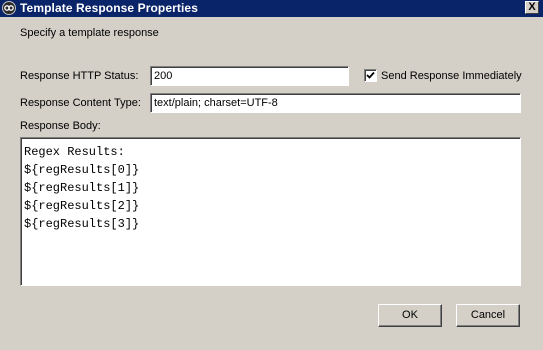 This screenshot has width=543, height=350. What do you see at coordinates (82, 224) in the screenshot?
I see `body-line: ${regResults[3]}` at bounding box center [82, 224].